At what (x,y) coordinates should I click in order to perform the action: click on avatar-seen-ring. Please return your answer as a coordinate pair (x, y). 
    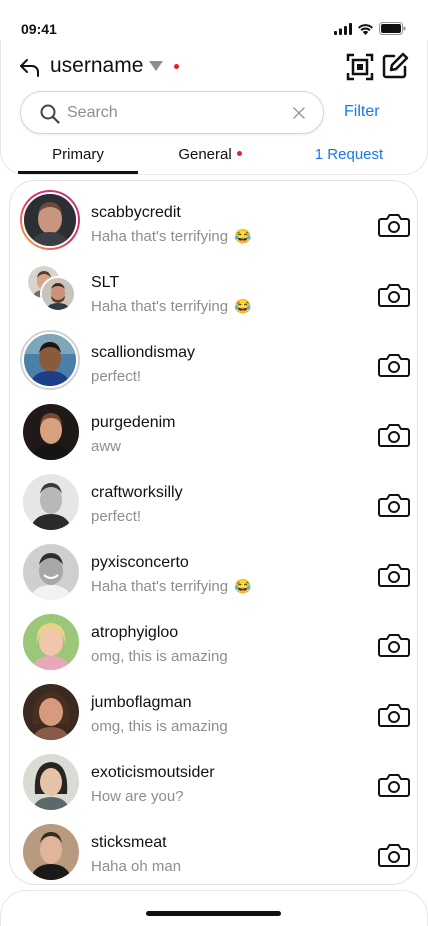
    Looking at the image, I should click on (50, 360).